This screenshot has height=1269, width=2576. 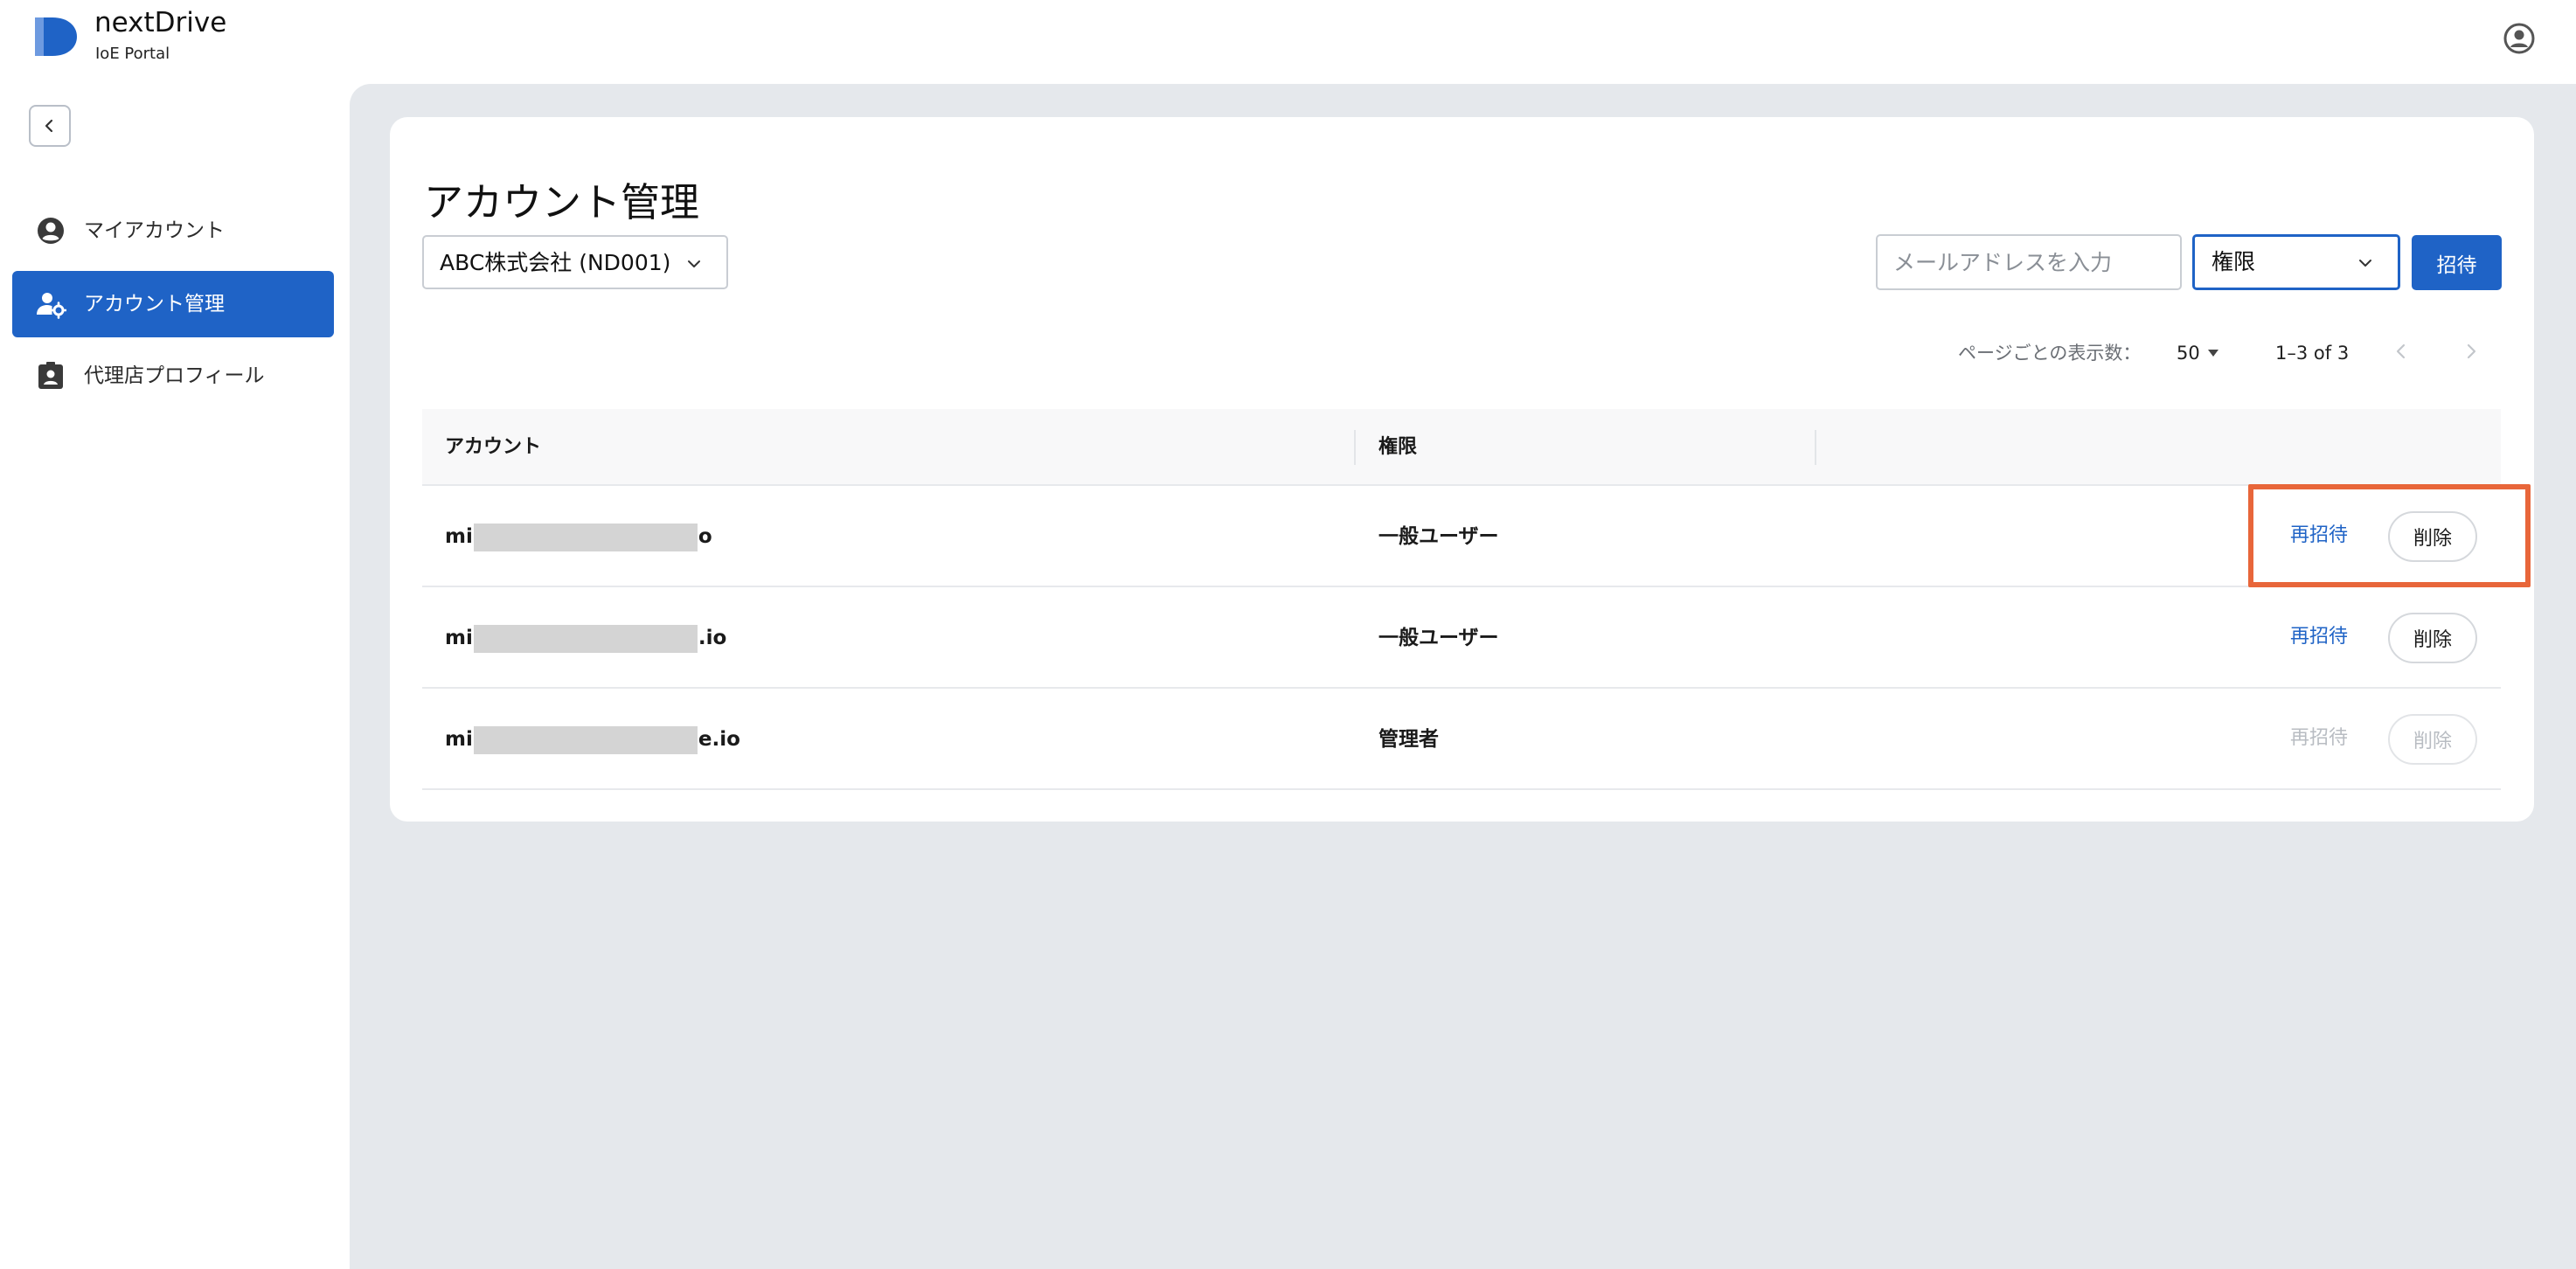 What do you see at coordinates (1398, 447) in the screenshot?
I see `column-header-role: 権限` at bounding box center [1398, 447].